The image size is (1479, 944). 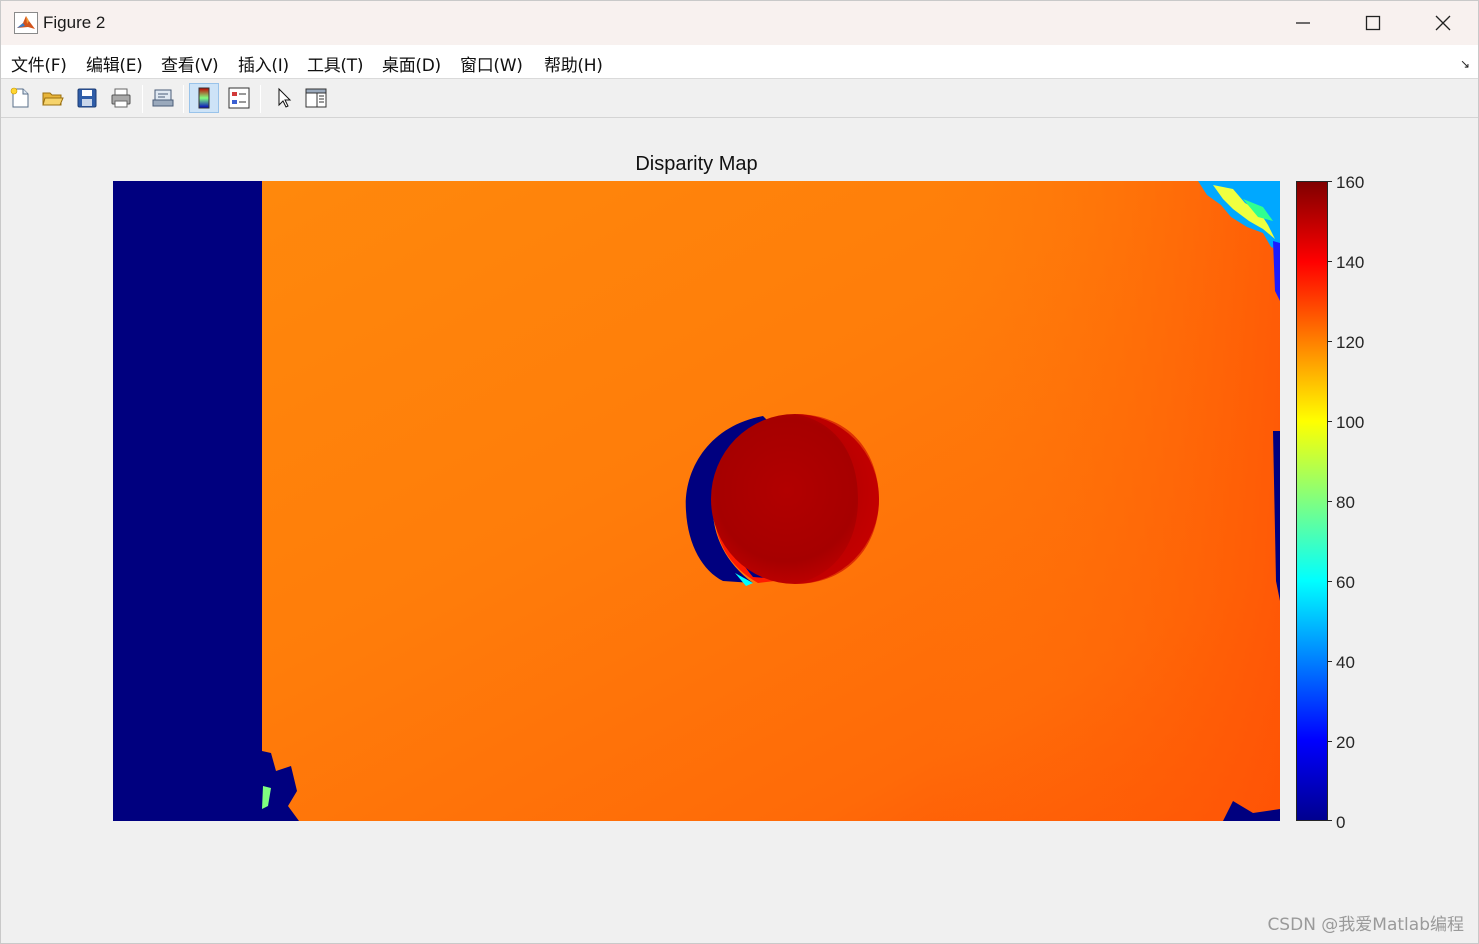 What do you see at coordinates (1345, 742) in the screenshot?
I see `colorbar-tick-label: 20` at bounding box center [1345, 742].